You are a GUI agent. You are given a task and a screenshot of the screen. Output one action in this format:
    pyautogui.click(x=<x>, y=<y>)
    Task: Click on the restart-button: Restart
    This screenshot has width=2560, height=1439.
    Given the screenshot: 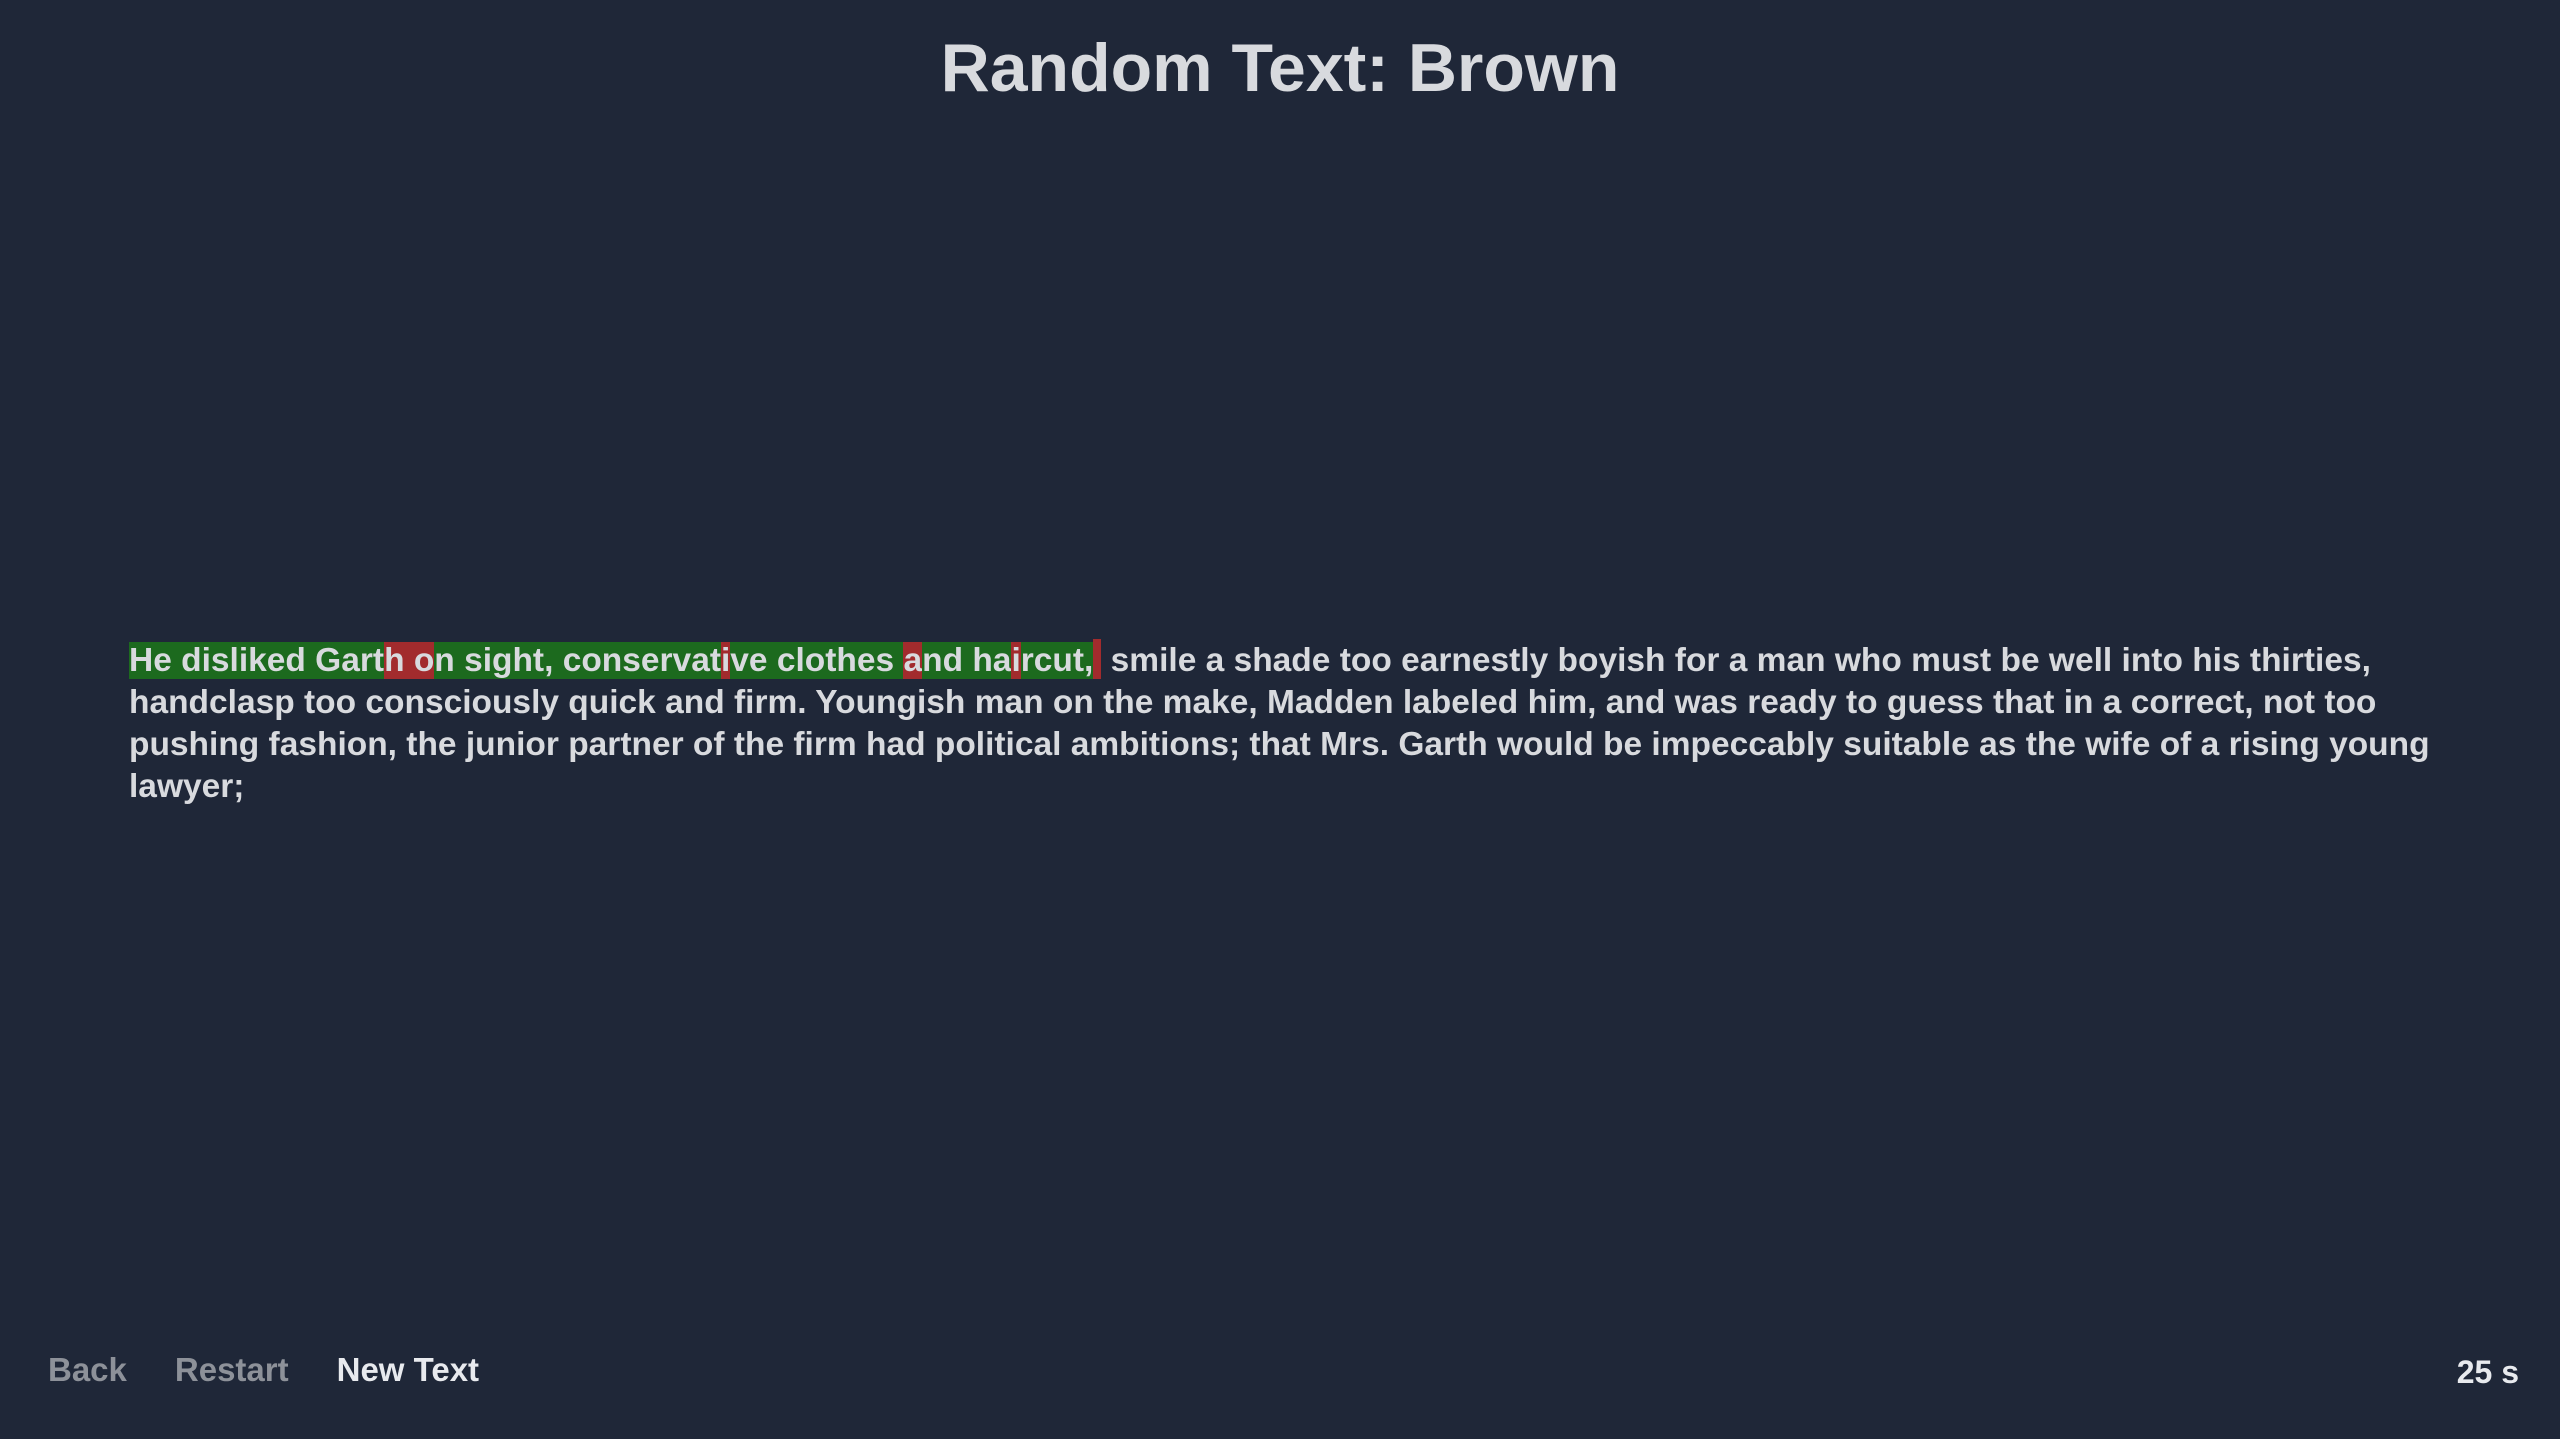 What is the action you would take?
    pyautogui.click(x=232, y=1370)
    